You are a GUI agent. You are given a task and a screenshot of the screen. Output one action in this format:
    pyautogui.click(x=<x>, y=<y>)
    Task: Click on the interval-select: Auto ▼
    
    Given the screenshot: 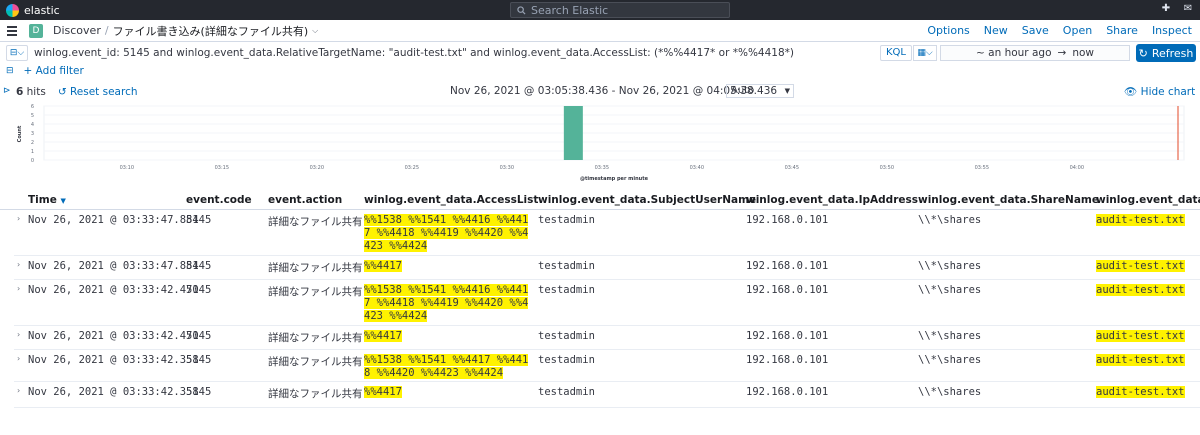 What is the action you would take?
    pyautogui.click(x=760, y=91)
    